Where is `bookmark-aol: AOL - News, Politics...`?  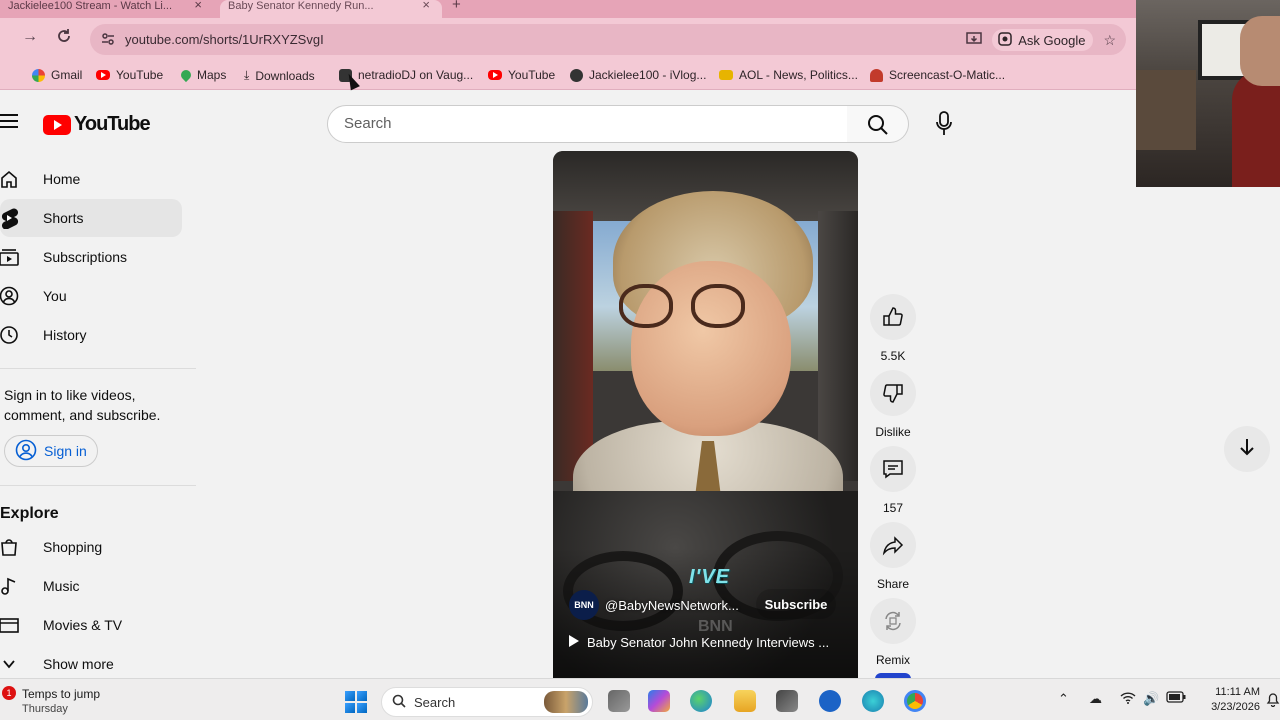
bookmark-aol: AOL - News, Politics... is located at coordinates (788, 75).